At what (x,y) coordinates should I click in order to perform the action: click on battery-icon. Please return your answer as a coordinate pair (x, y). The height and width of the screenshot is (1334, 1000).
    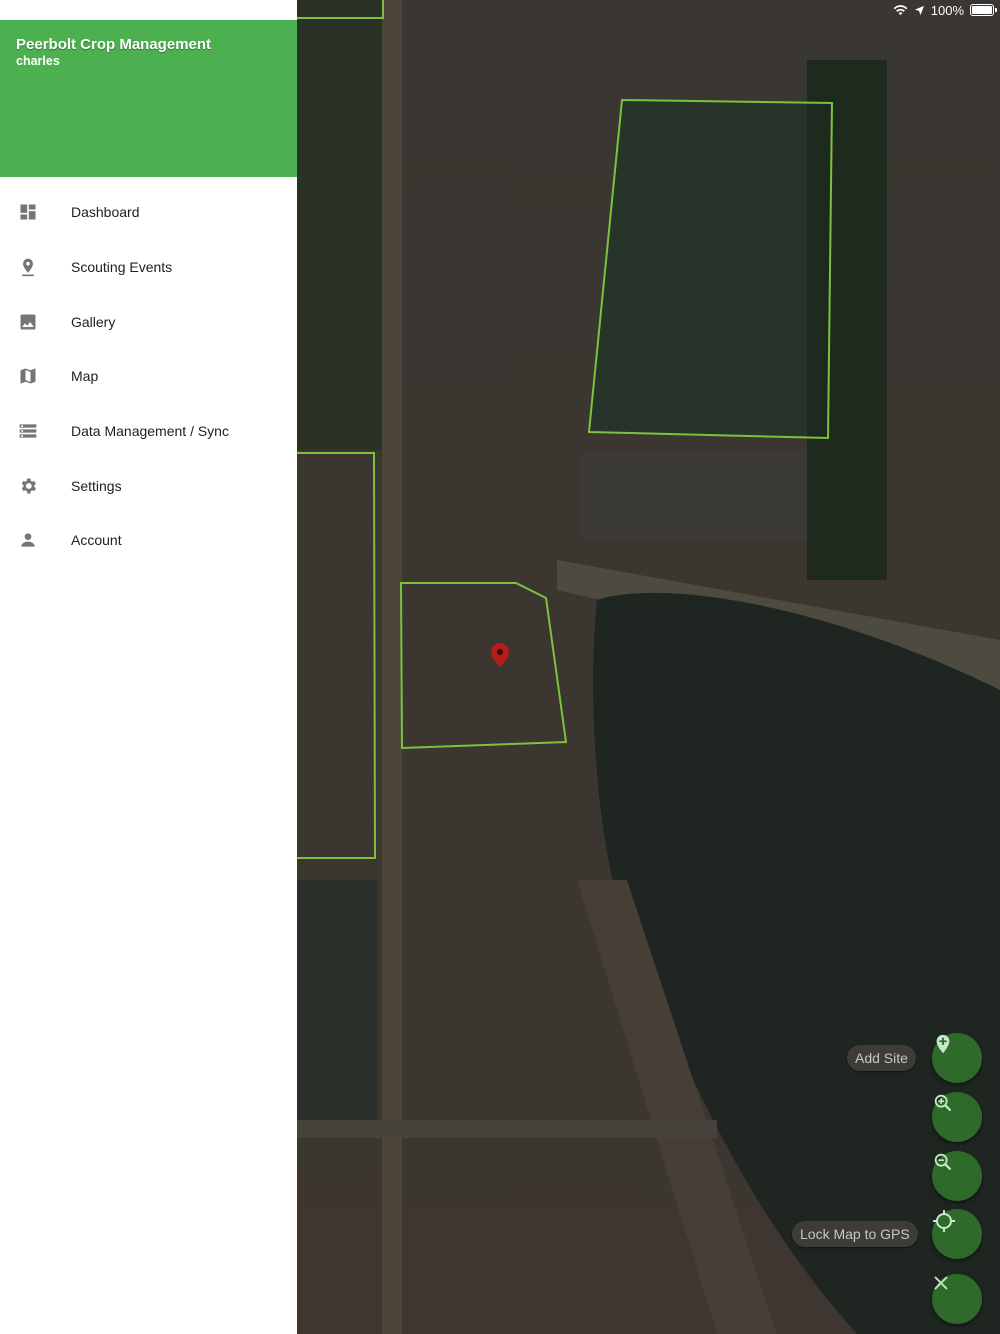
    Looking at the image, I should click on (983, 10).